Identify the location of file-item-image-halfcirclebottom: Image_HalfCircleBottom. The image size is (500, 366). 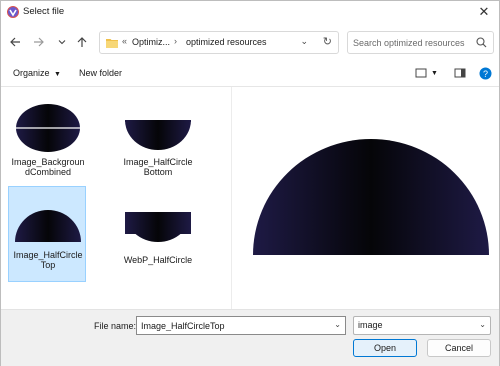
(157, 141).